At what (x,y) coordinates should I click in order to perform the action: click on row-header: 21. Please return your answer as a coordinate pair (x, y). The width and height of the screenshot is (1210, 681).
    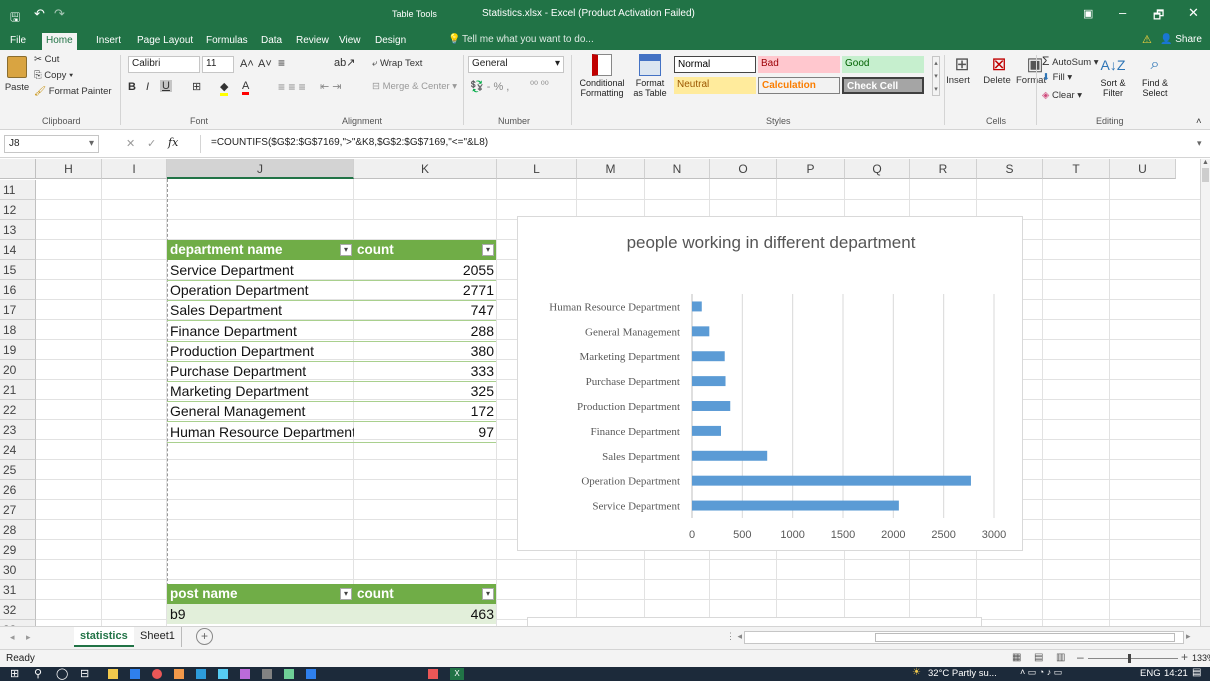
    Looking at the image, I should click on (18, 390).